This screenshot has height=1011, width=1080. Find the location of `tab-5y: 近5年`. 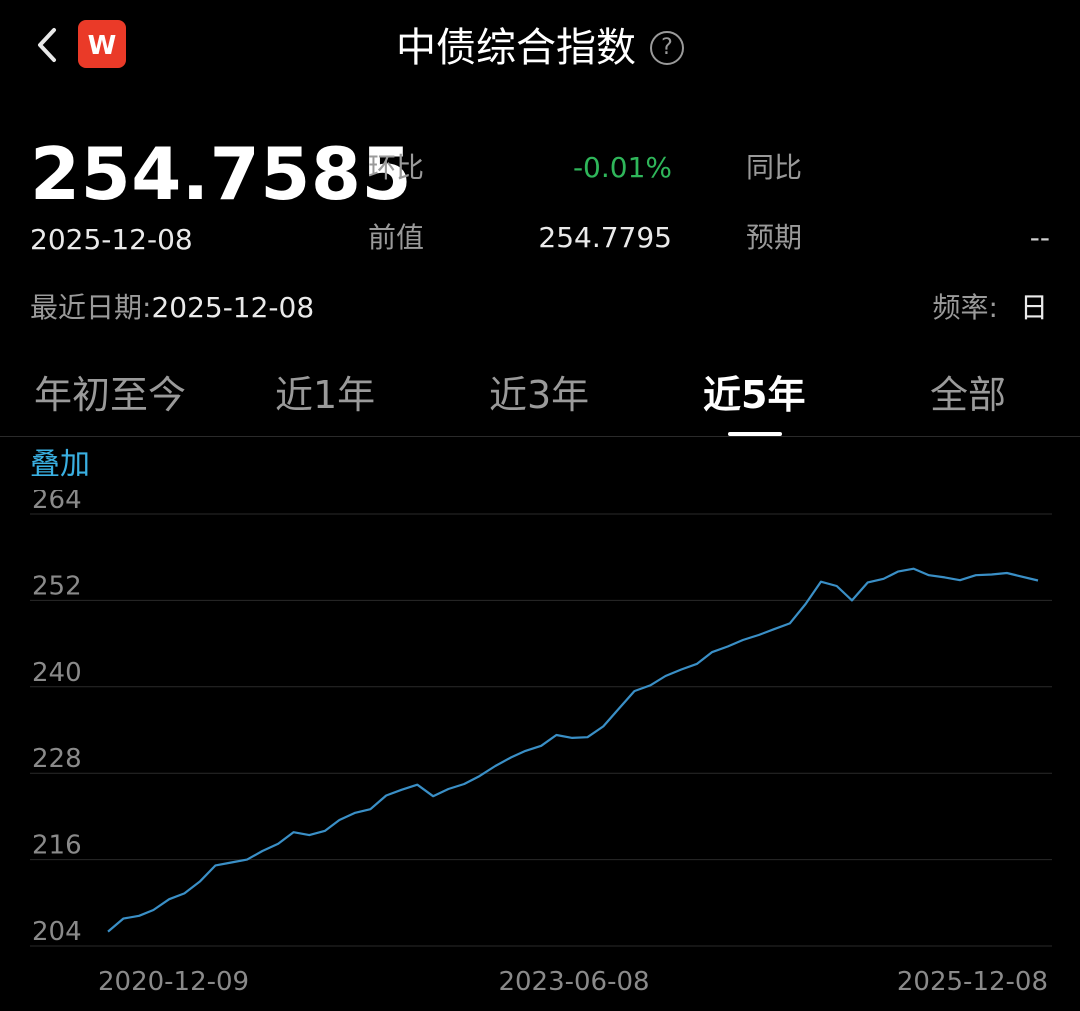

tab-5y: 近5年 is located at coordinates (754, 395).